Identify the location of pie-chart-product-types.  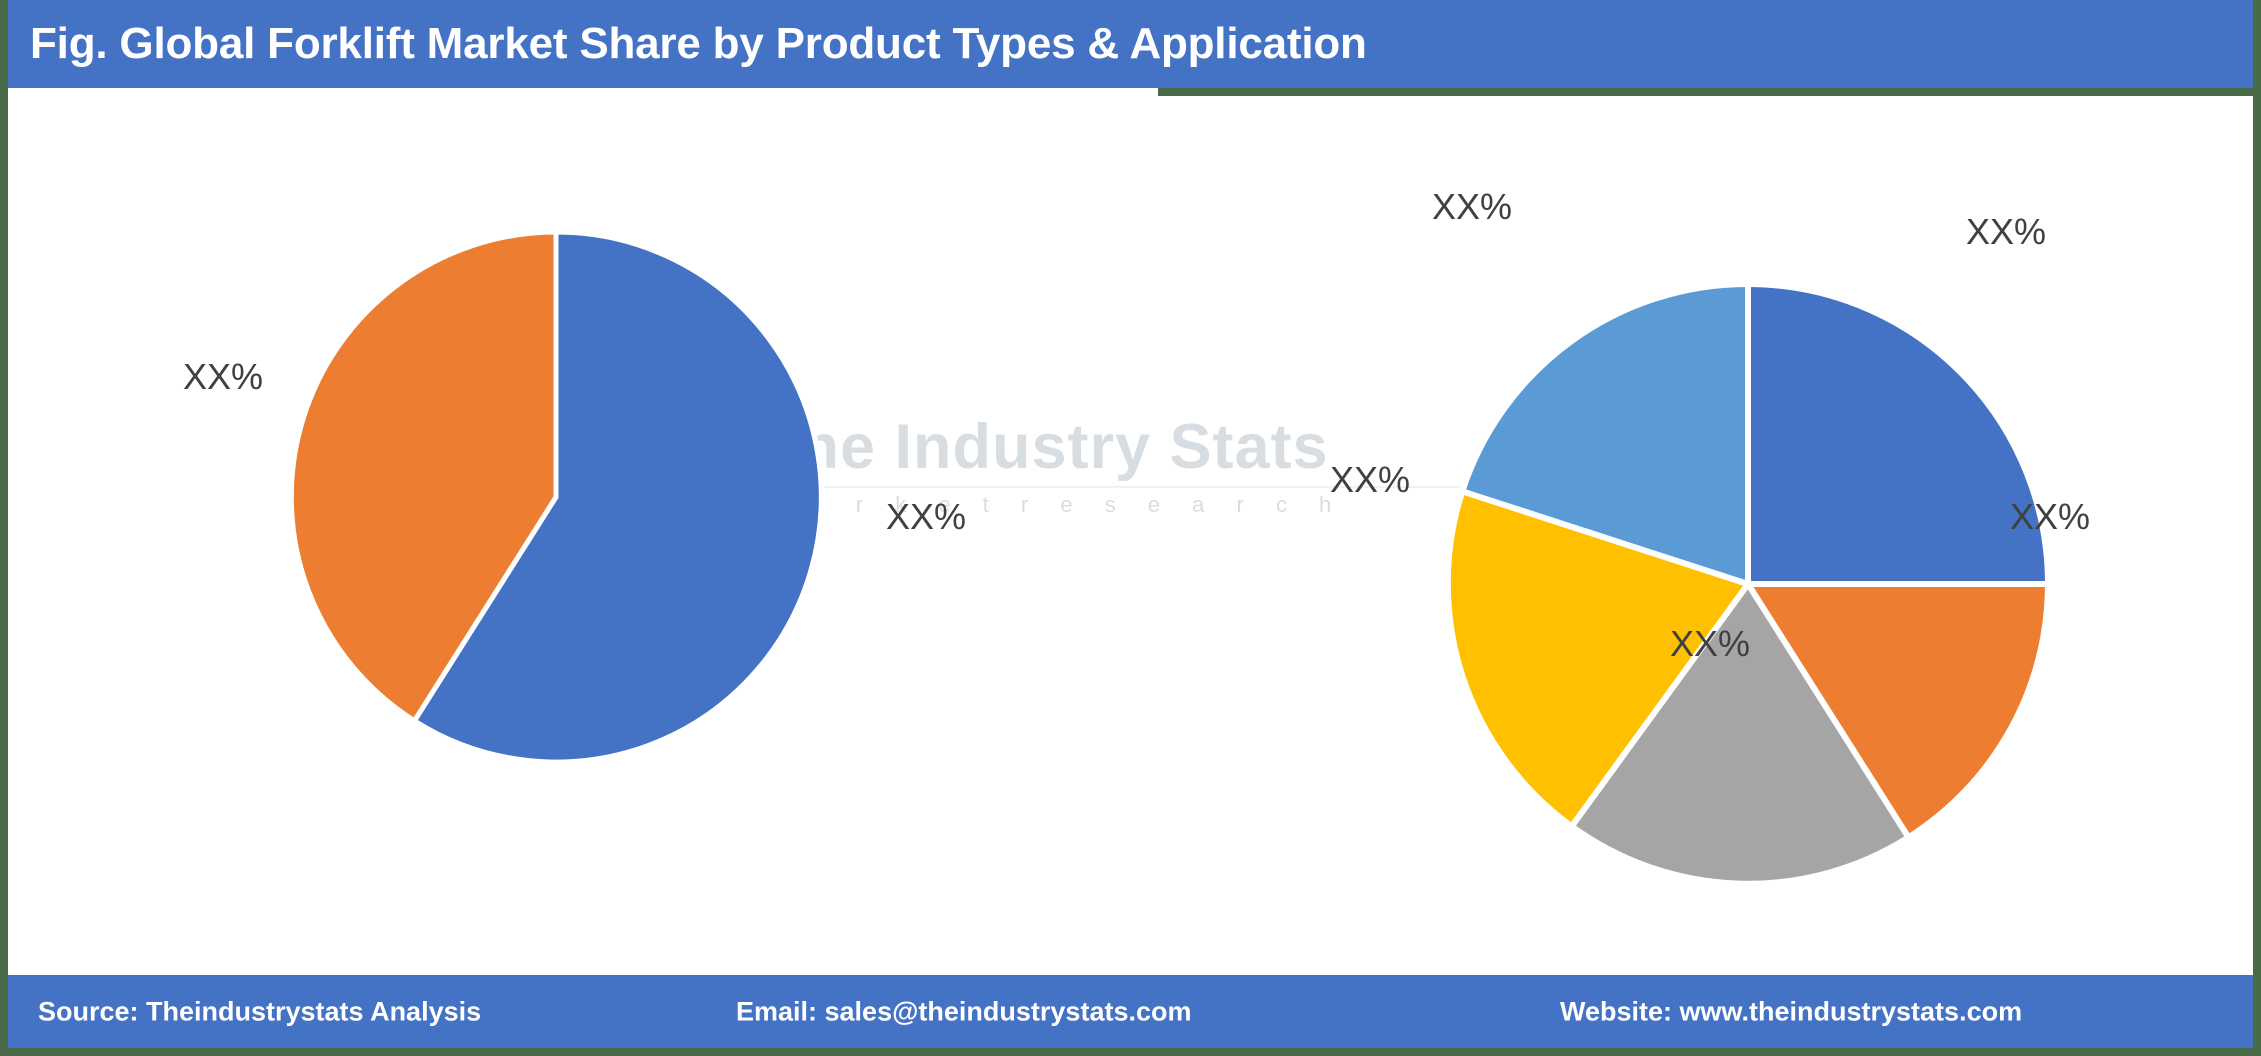
(556, 497).